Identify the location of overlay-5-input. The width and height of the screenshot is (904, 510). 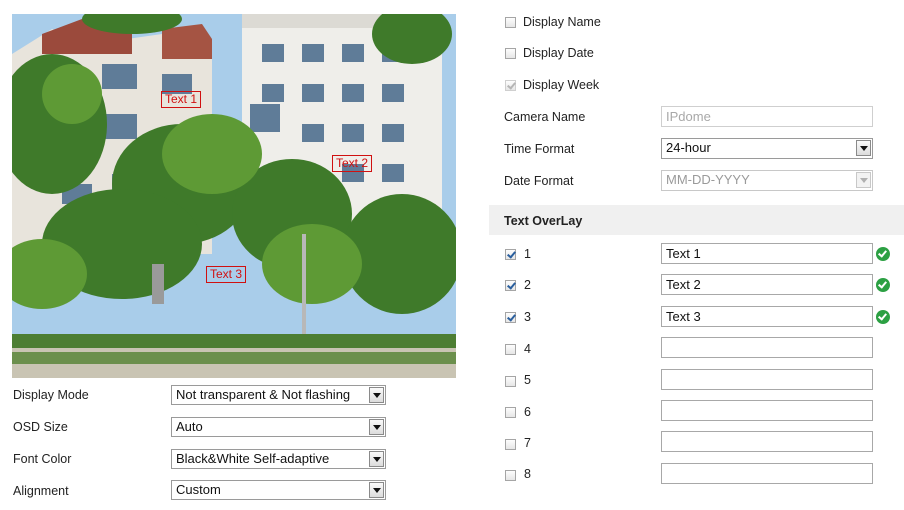
(767, 379).